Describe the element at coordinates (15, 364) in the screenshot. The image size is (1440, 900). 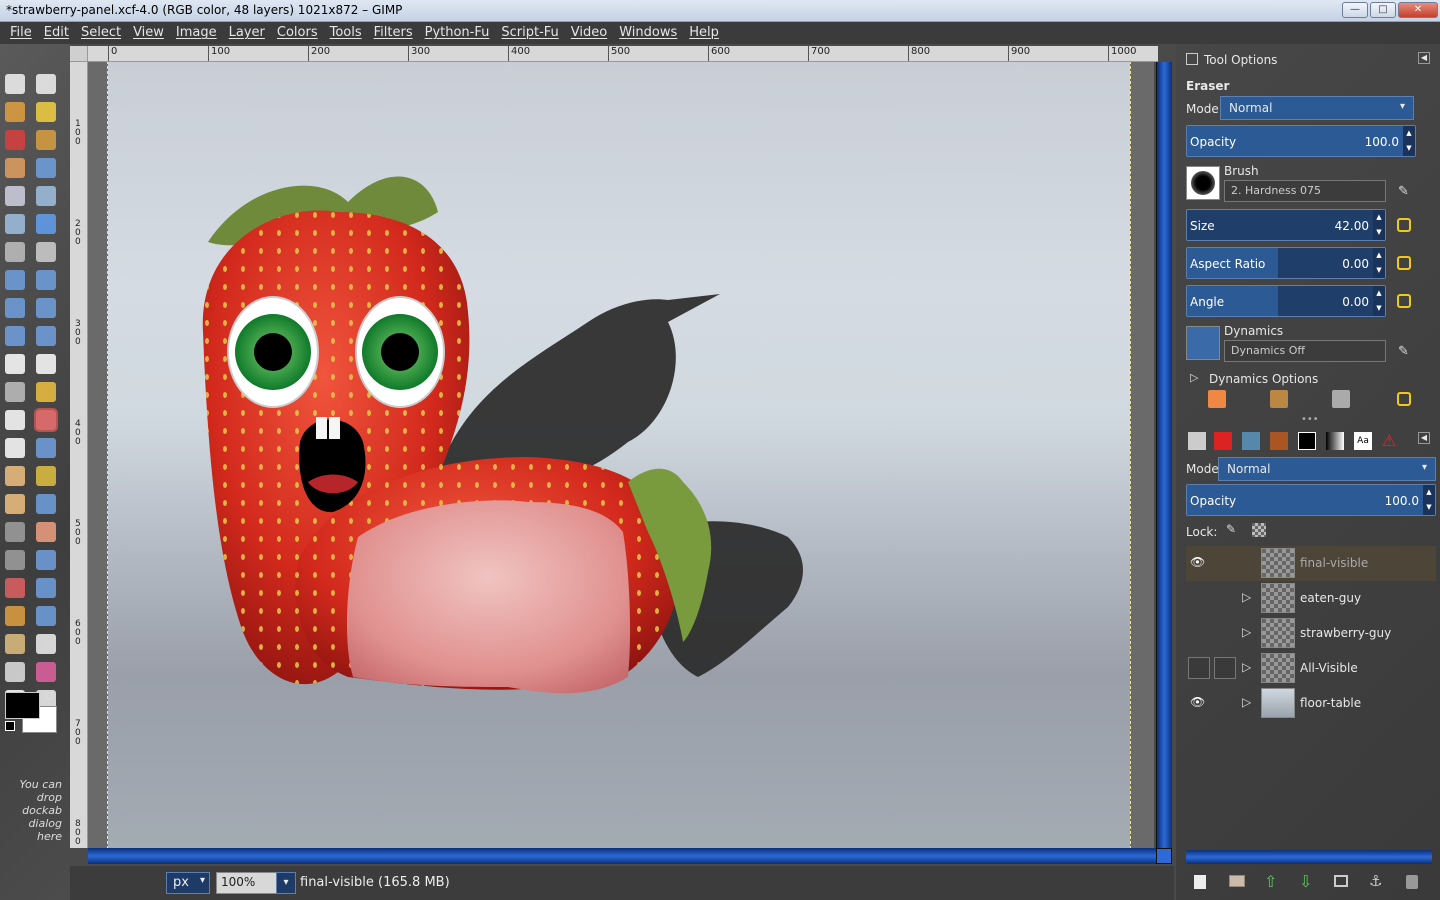
I see `text-tool-icon` at that location.